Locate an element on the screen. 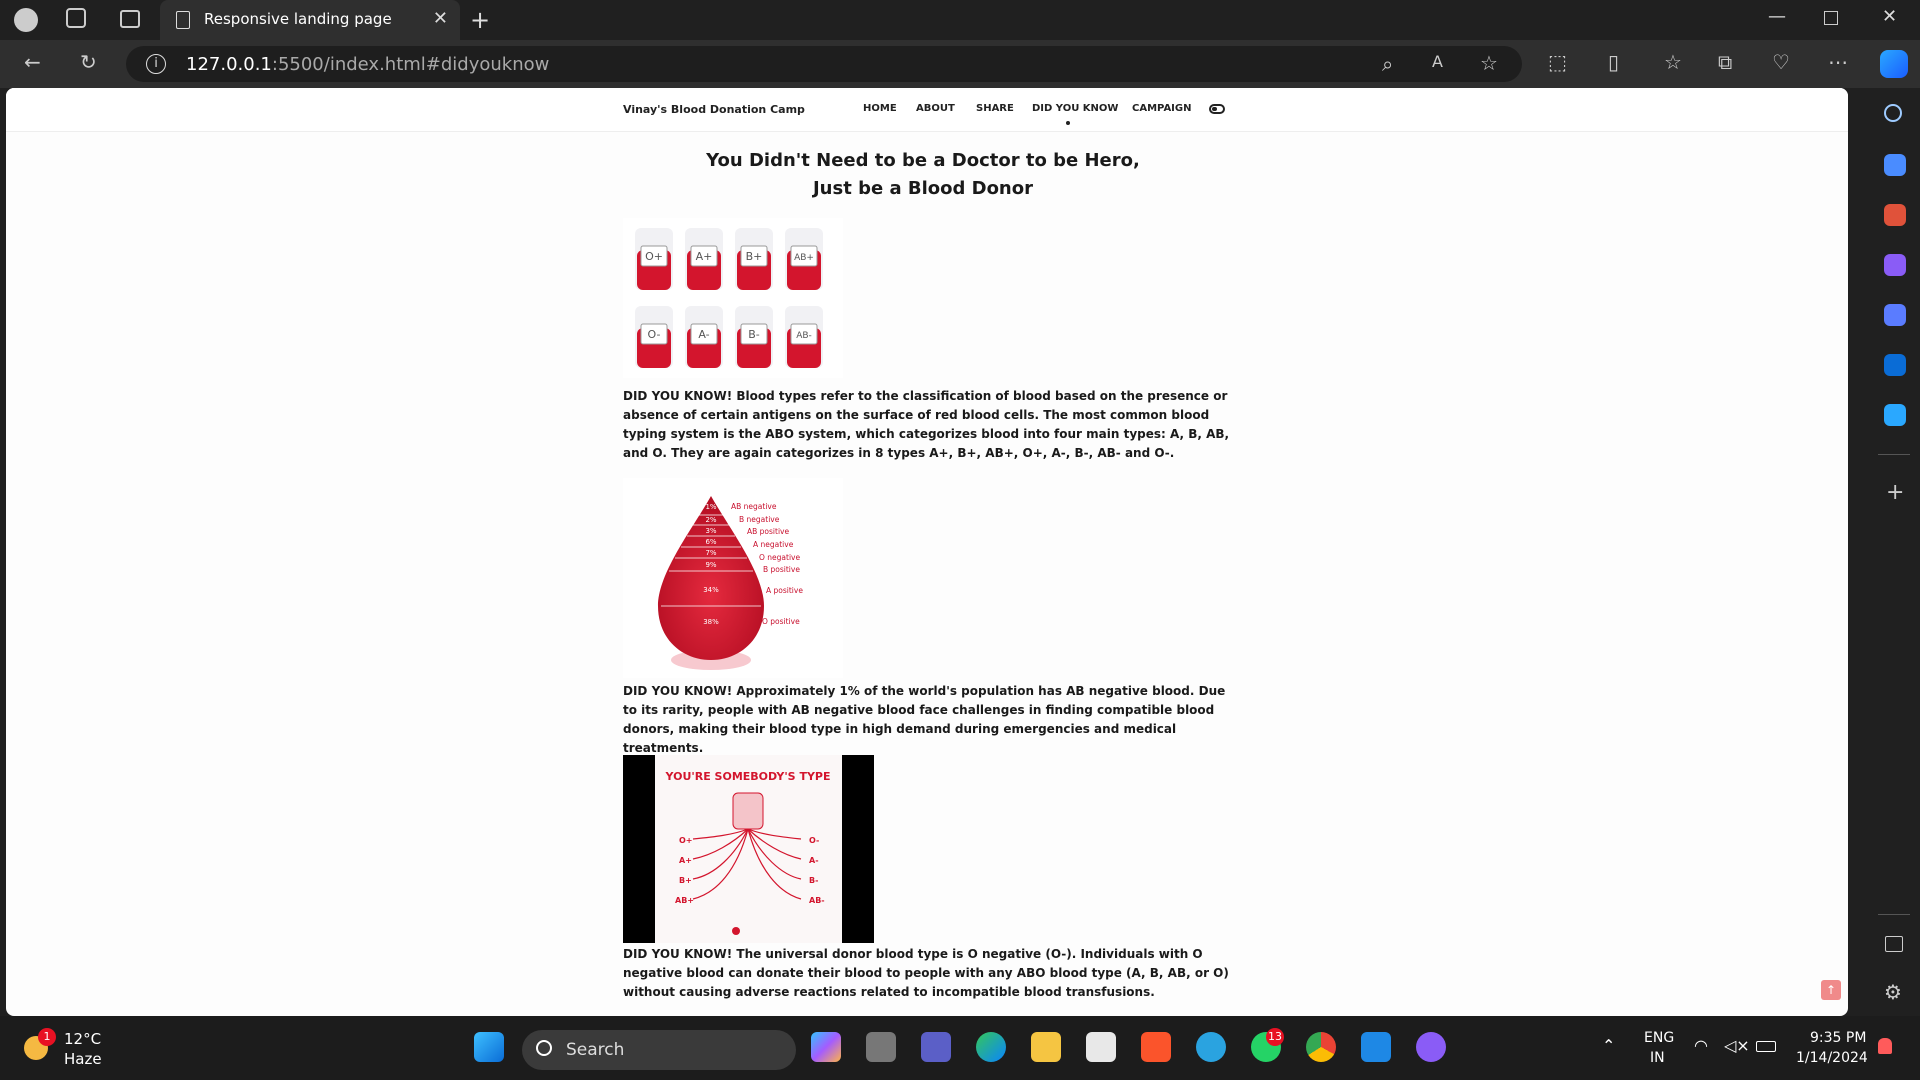 The height and width of the screenshot is (1080, 1920). type-left: B+ is located at coordinates (685, 880).